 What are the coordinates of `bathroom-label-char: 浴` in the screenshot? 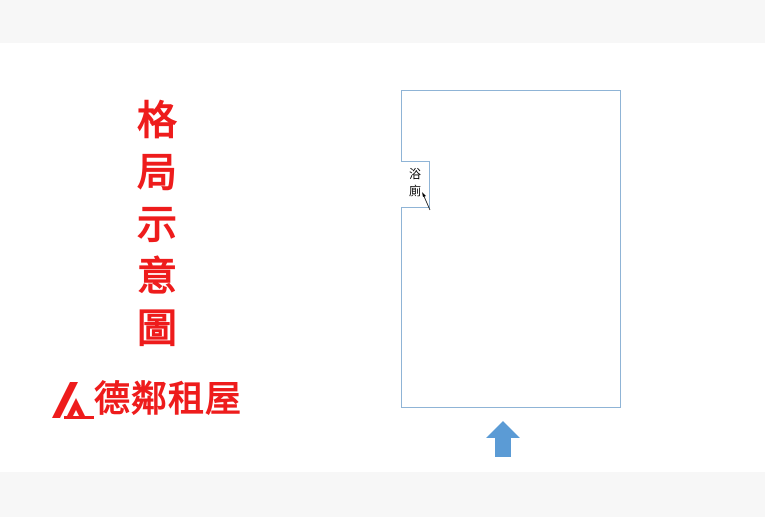 It's located at (414, 174).